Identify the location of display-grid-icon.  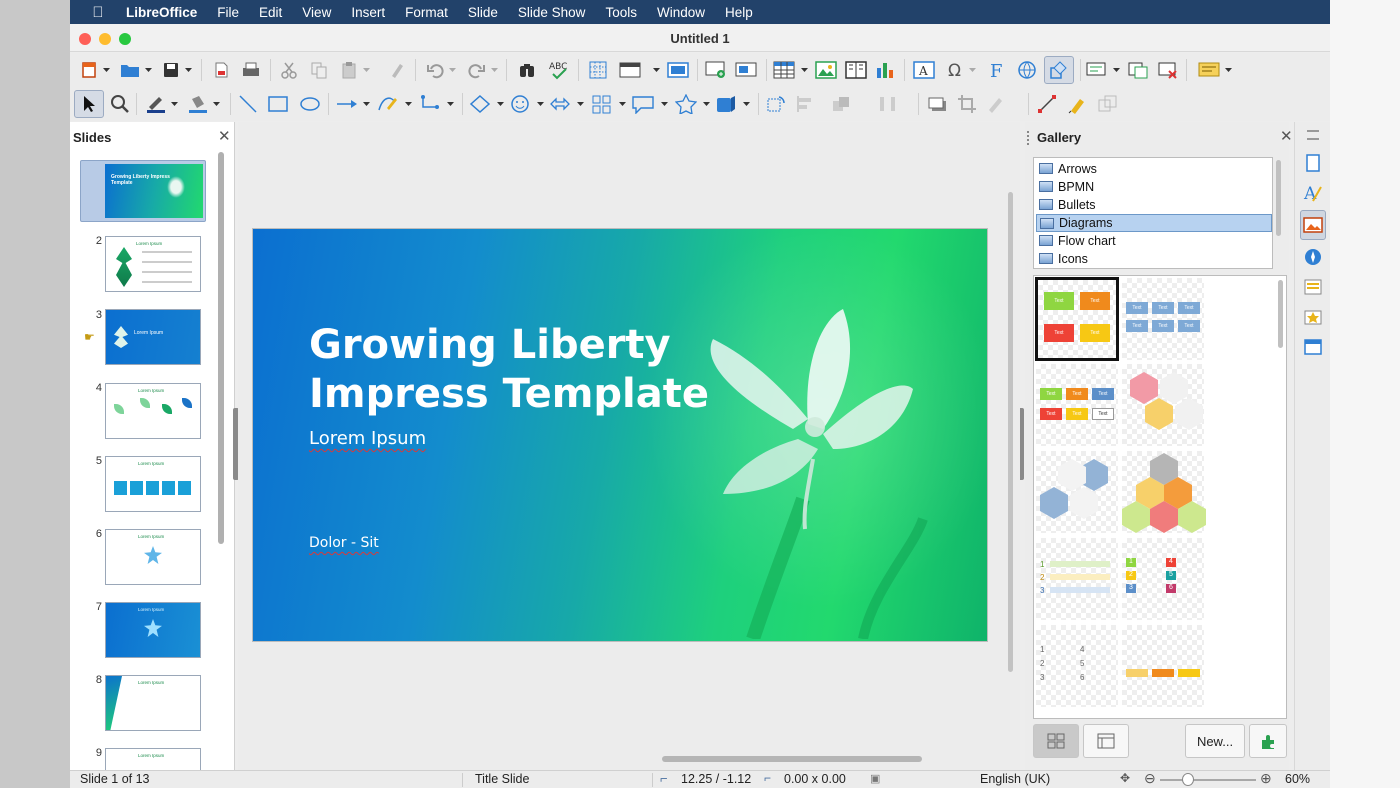
(598, 70).